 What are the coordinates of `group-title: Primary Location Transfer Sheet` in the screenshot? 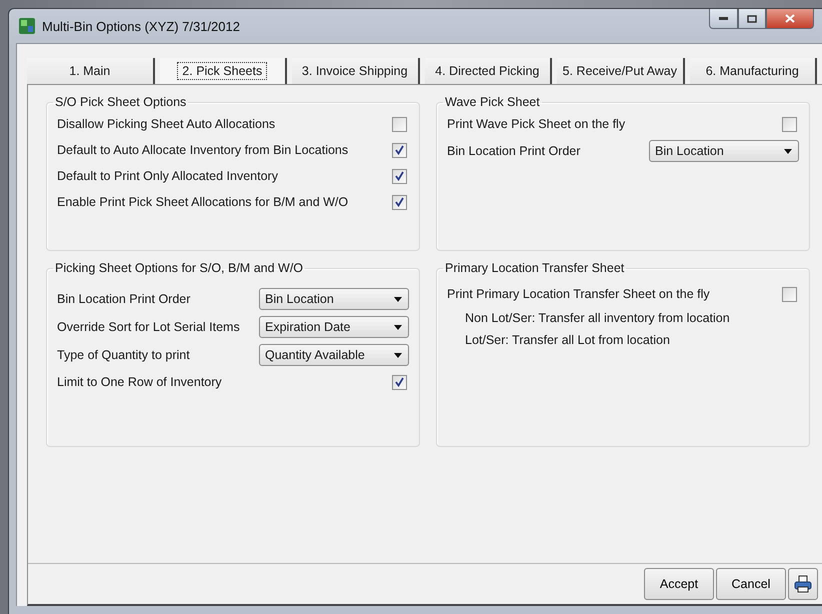 It's located at (535, 268).